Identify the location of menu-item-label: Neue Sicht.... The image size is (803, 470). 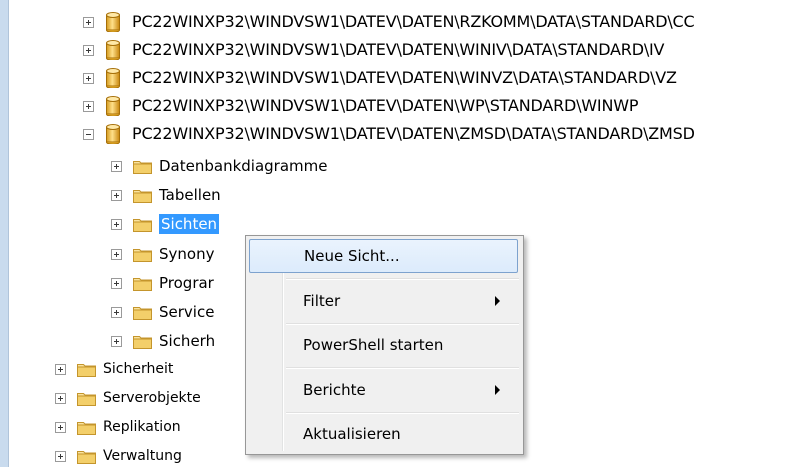
(352, 256).